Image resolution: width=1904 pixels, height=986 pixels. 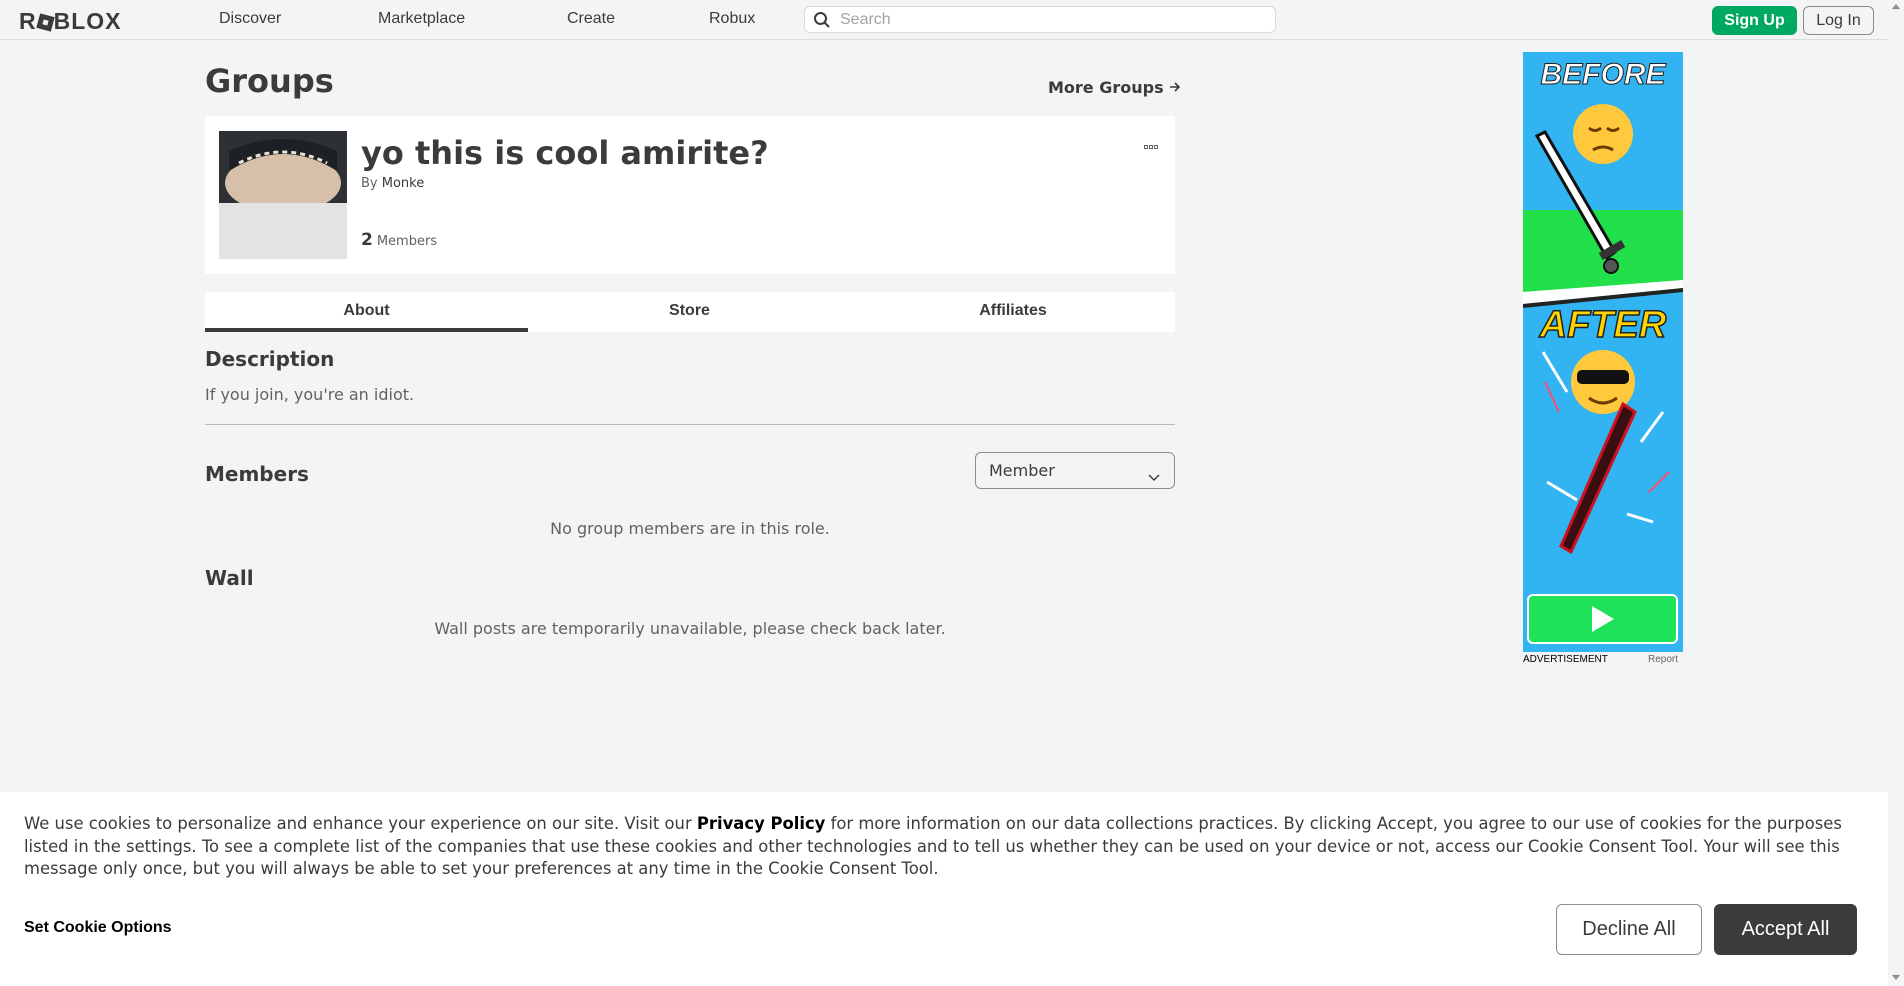 What do you see at coordinates (1663, 659) in the screenshot?
I see `ad-report-link: Report` at bounding box center [1663, 659].